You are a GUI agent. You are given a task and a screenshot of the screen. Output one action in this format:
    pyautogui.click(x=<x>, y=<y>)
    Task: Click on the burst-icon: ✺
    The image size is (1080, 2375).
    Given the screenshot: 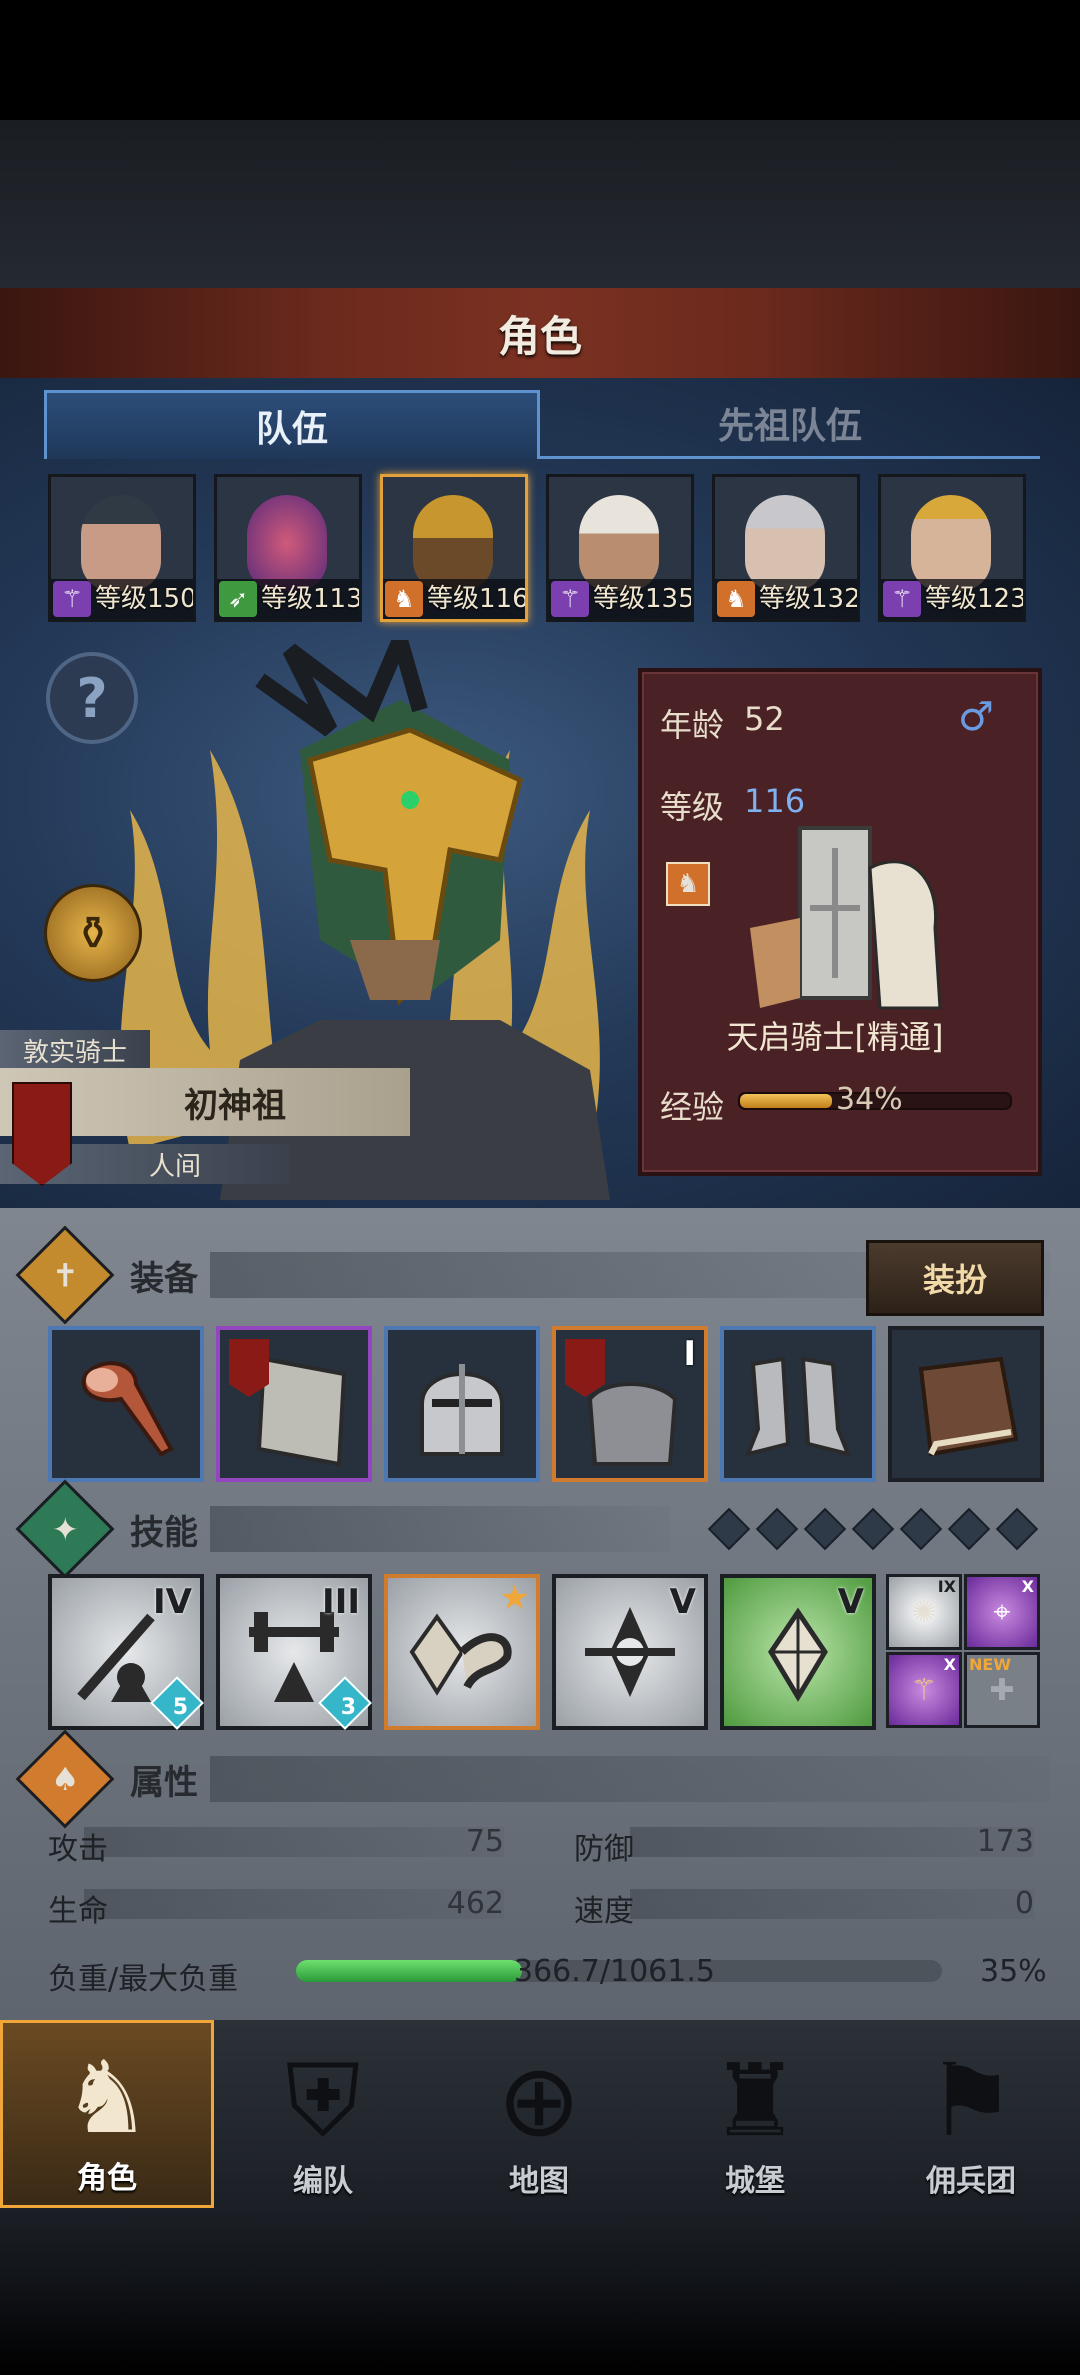 What is the action you would take?
    pyautogui.click(x=924, y=1612)
    